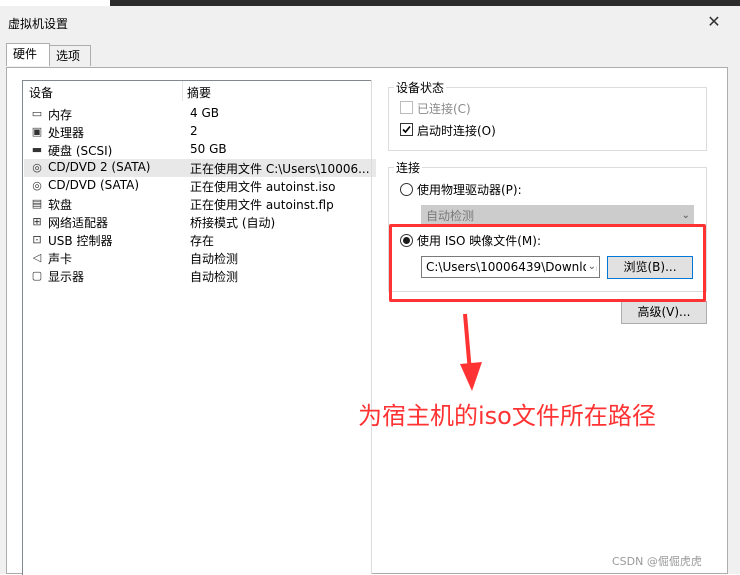 The width and height of the screenshot is (740, 575). Describe the element at coordinates (200, 132) in the screenshot. I see `device-row: ▣ 处理器 2` at that location.